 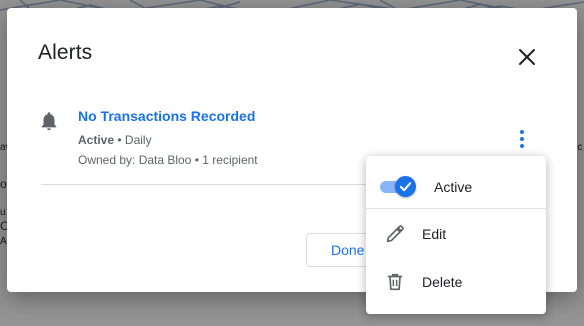 I want to click on menu-item-edit: Edit, so click(x=456, y=234).